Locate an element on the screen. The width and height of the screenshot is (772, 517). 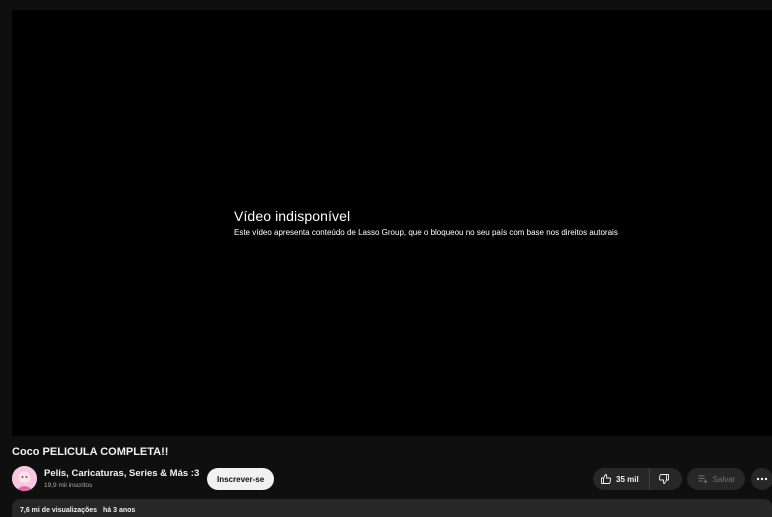
like-button: 35 mil is located at coordinates (621, 479).